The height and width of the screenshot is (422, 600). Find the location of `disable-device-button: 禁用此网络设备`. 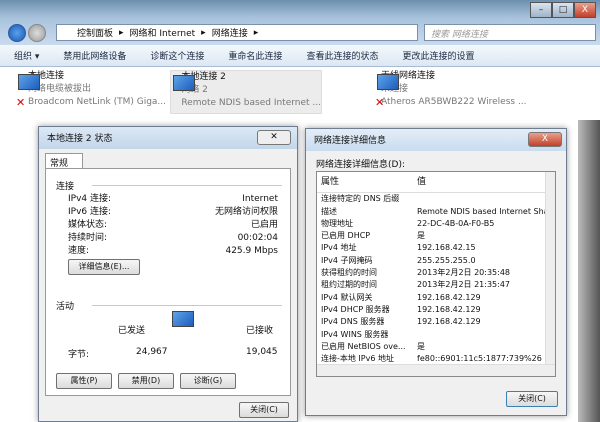

disable-device-button: 禁用此网络设备 is located at coordinates (94, 55).